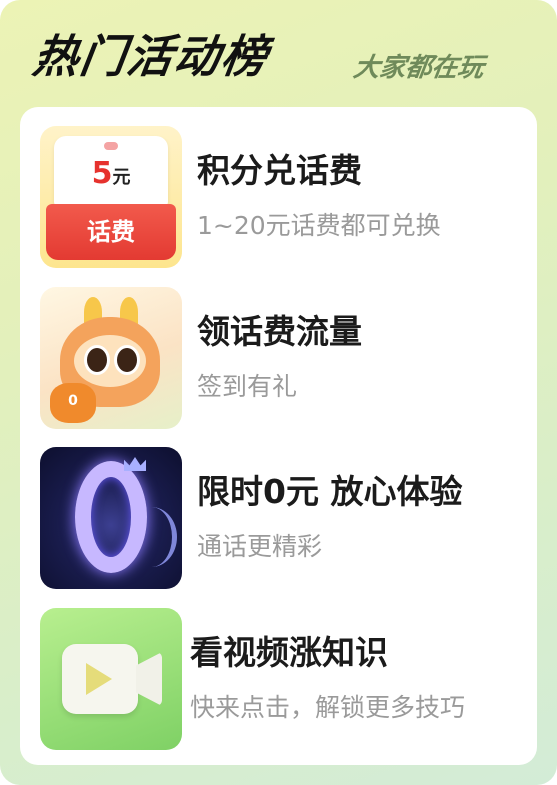 This screenshot has height=785, width=557. Describe the element at coordinates (149, 679) in the screenshot. I see `camera-lens` at that location.